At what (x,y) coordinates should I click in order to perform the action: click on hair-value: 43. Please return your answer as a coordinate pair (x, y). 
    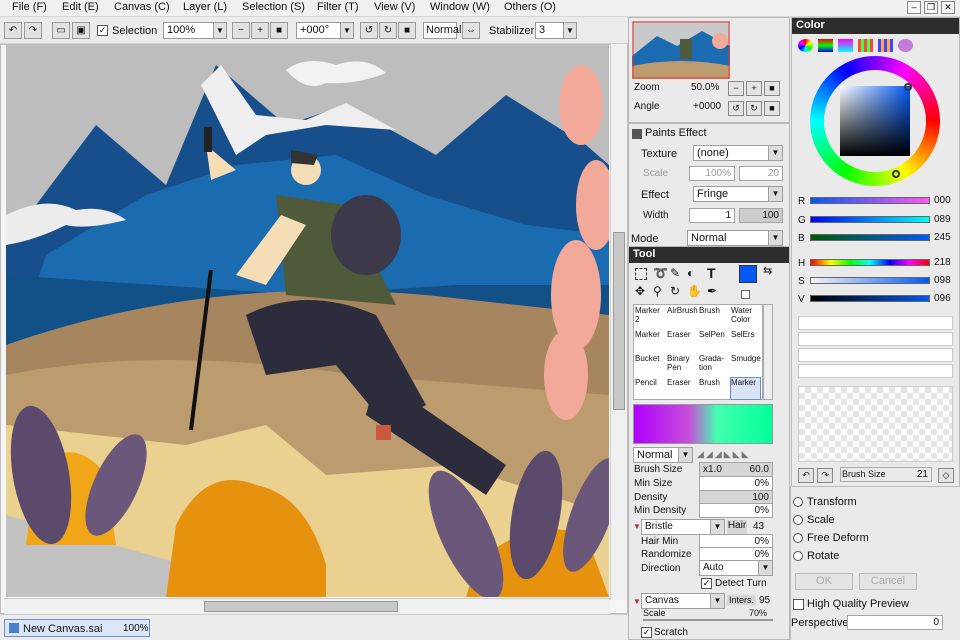
    Looking at the image, I should click on (758, 526).